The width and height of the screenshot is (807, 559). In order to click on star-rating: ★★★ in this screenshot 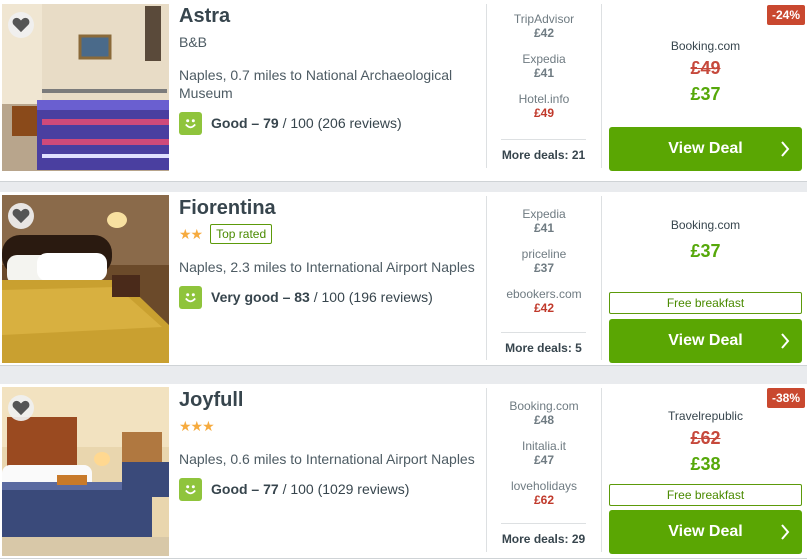, I will do `click(197, 425)`.